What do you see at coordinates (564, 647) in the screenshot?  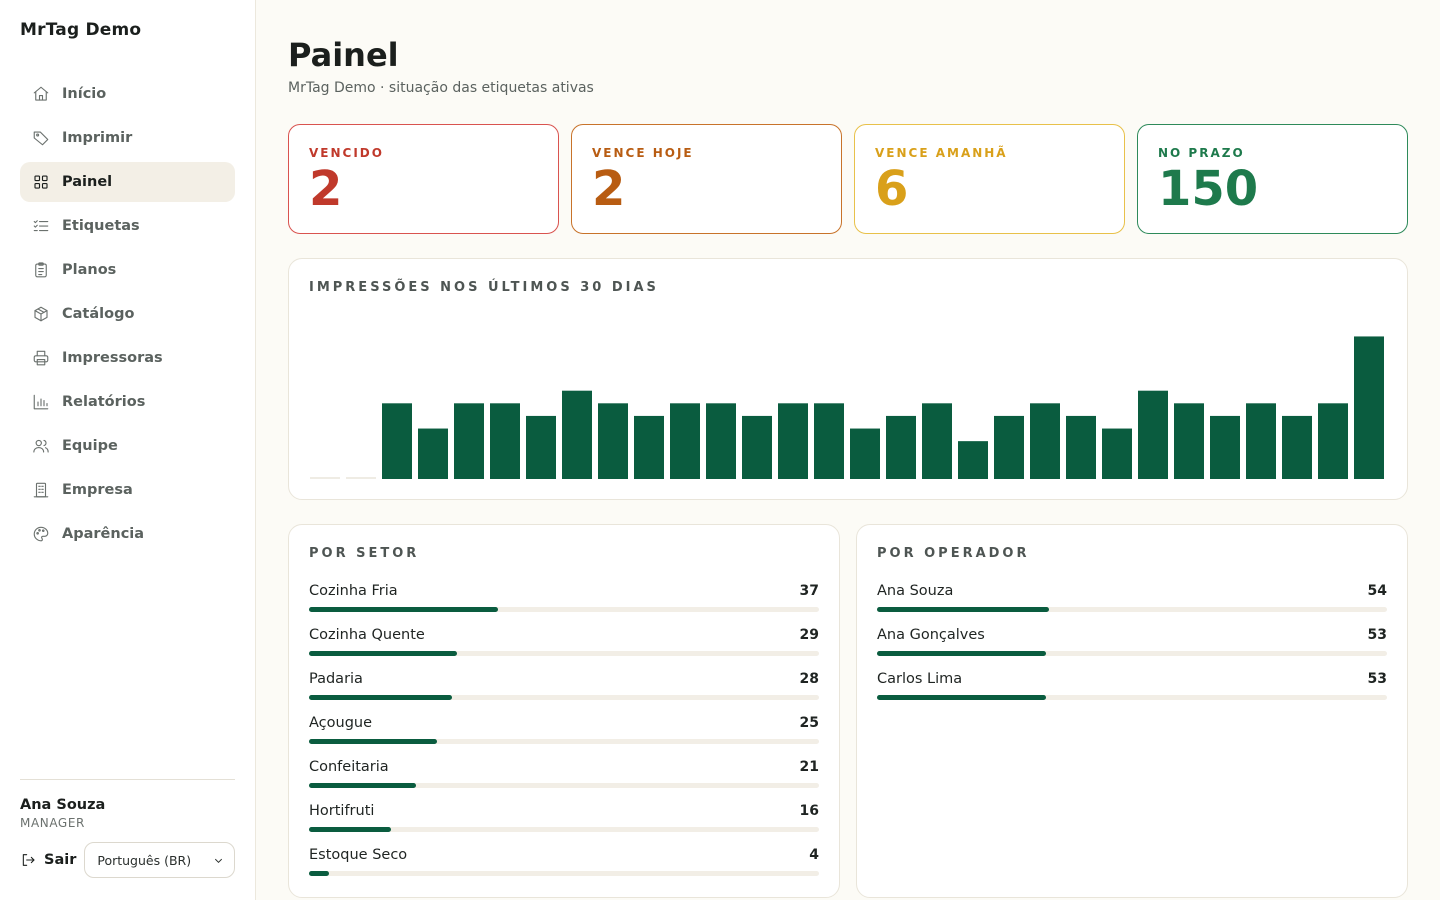 I see `list-item: Cozinha Quente 29` at bounding box center [564, 647].